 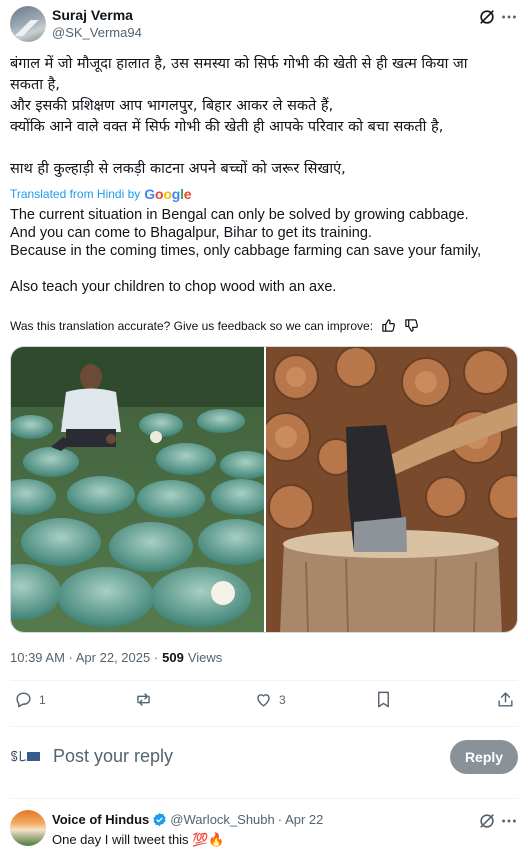 What do you see at coordinates (304, 819) in the screenshot?
I see `reply-date: Apr 22` at bounding box center [304, 819].